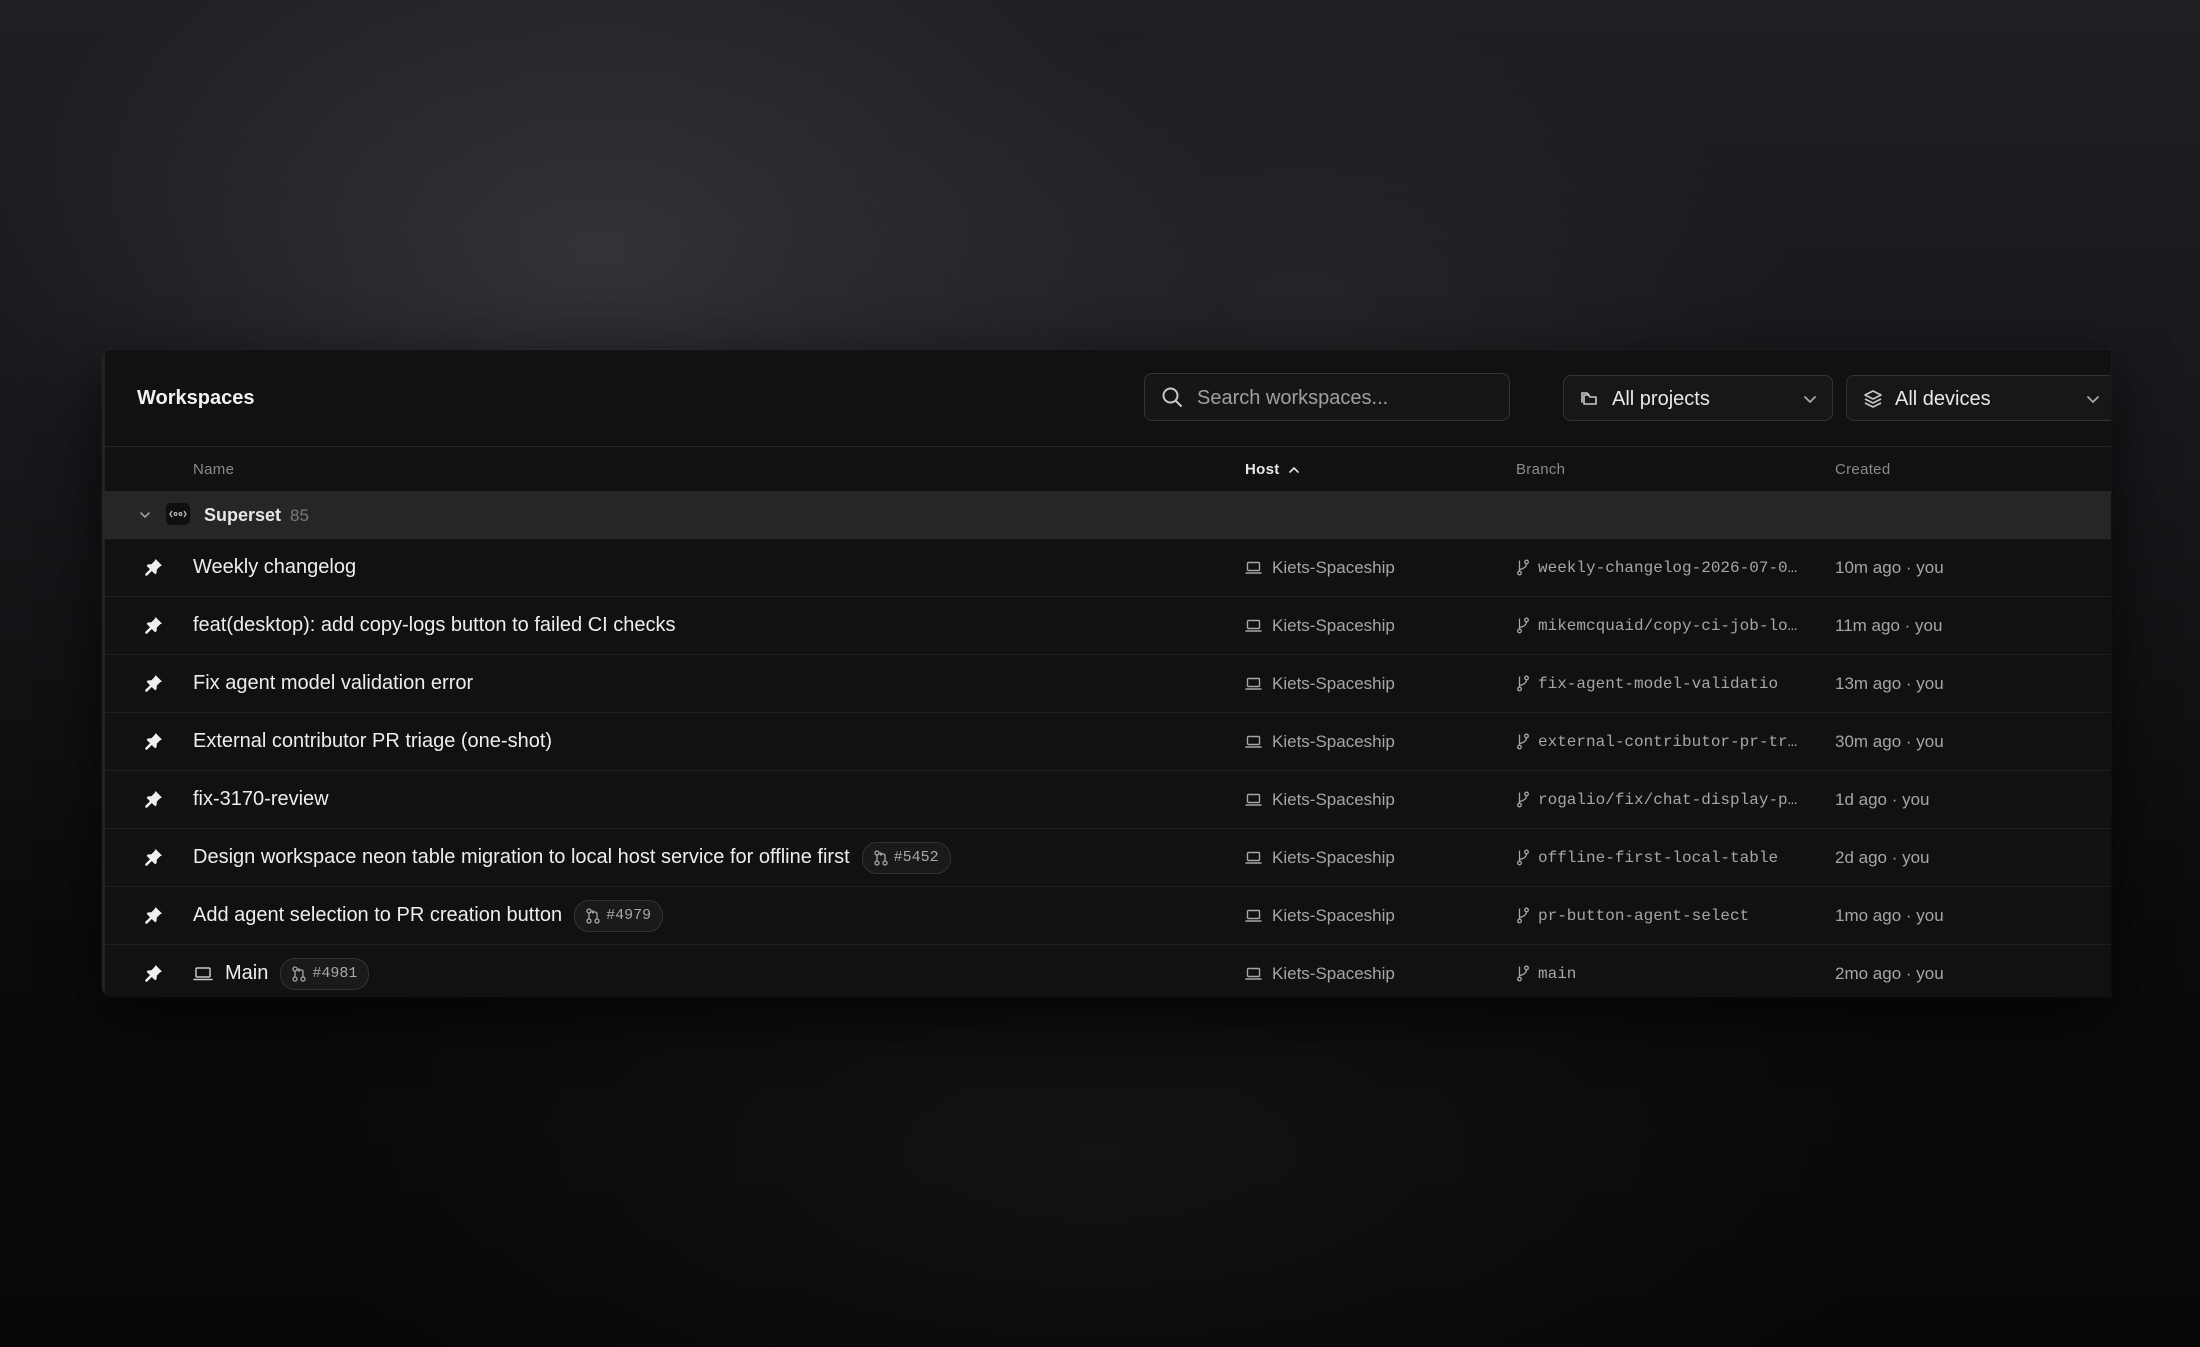 The image size is (2200, 1347). I want to click on pull-request-number: #5452, so click(916, 857).